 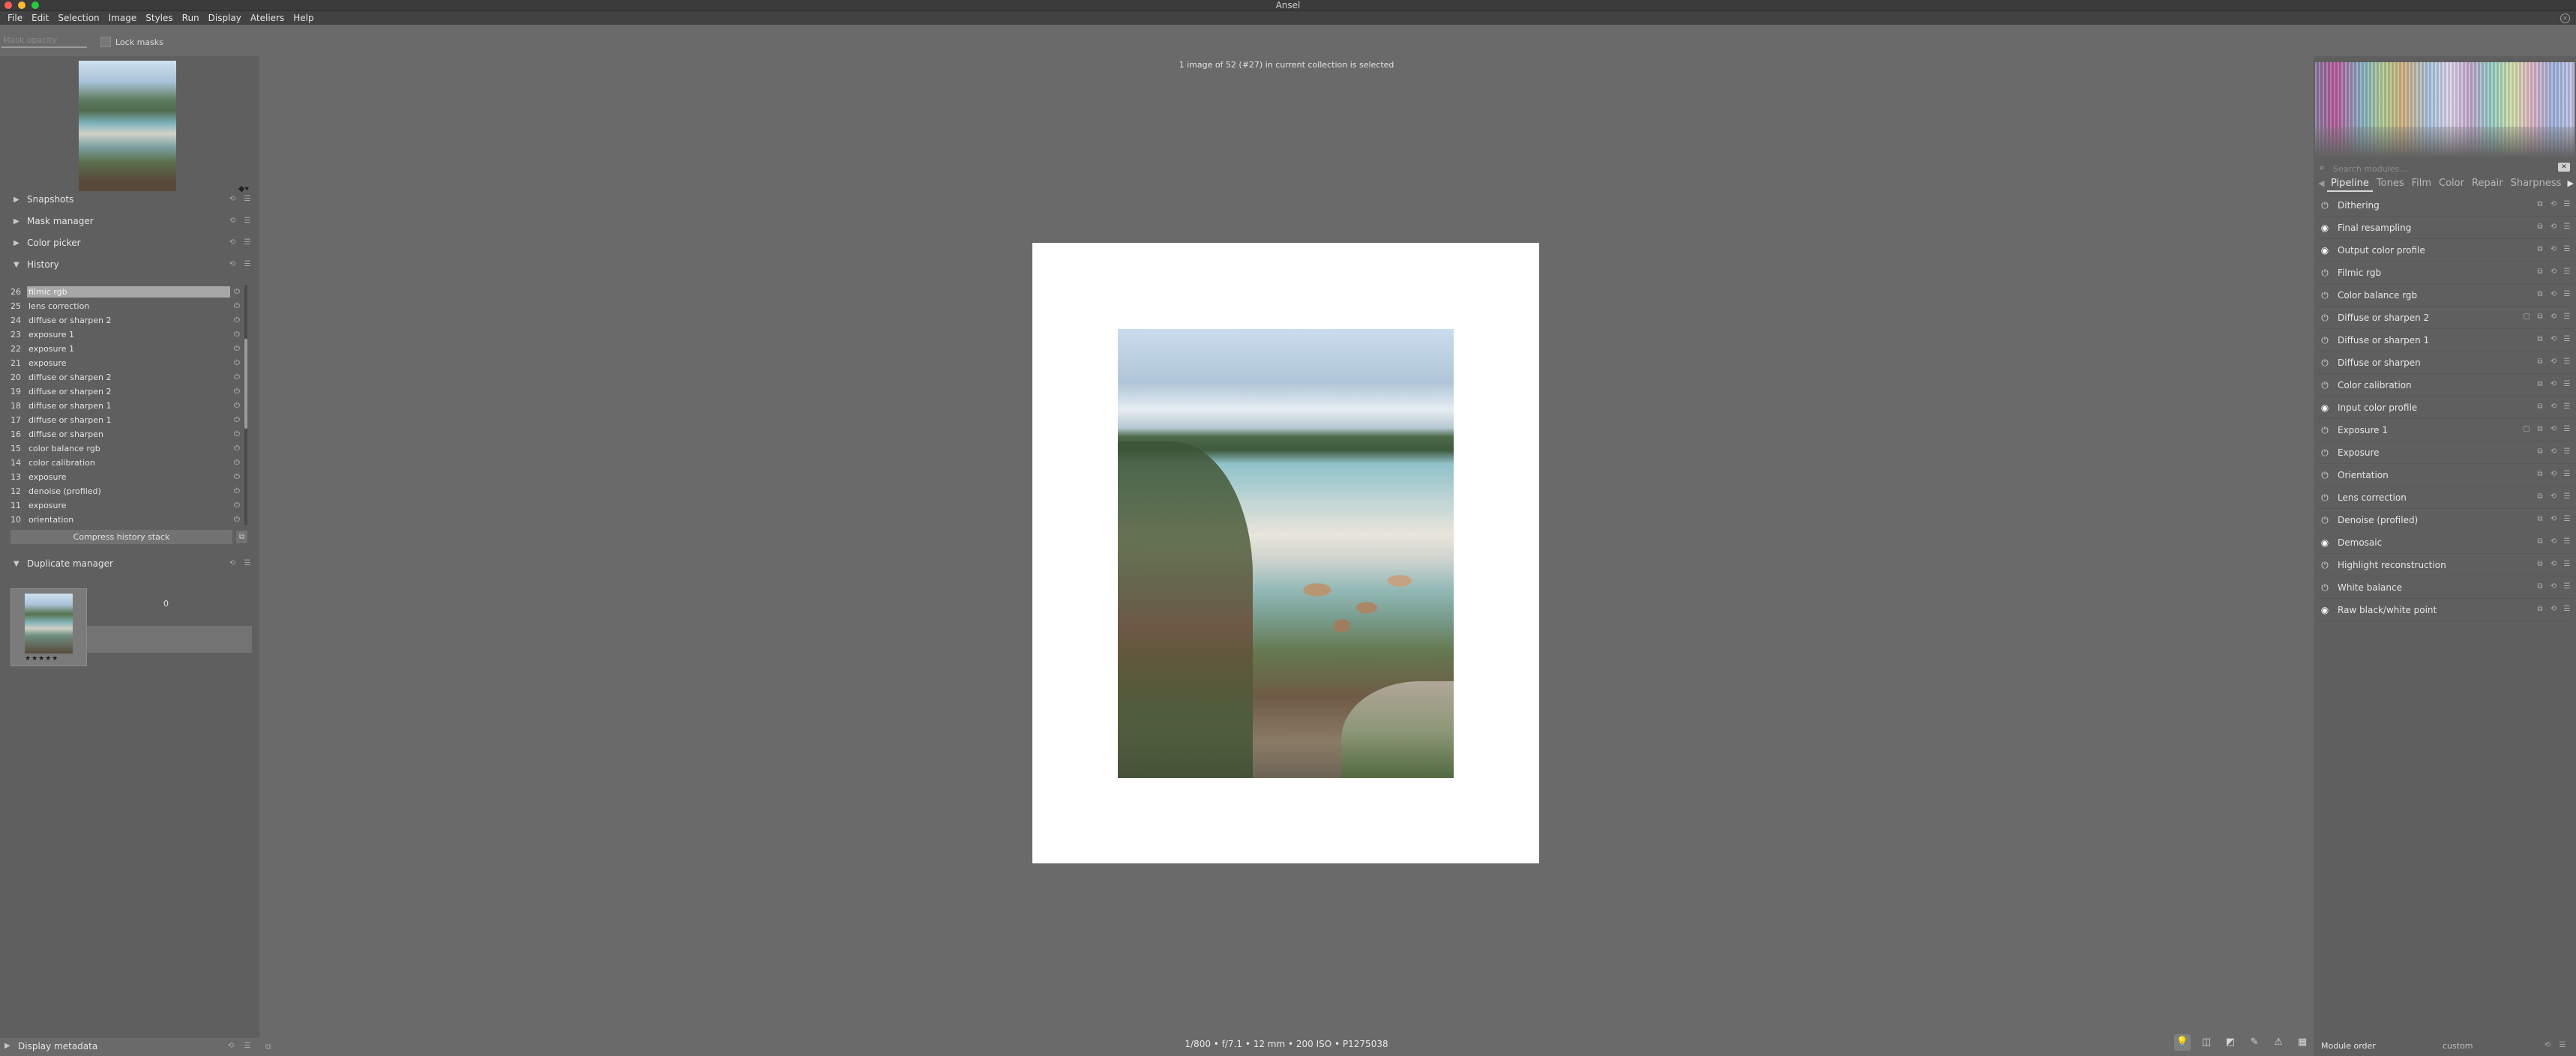 I want to click on history-scrollbar, so click(x=246, y=405).